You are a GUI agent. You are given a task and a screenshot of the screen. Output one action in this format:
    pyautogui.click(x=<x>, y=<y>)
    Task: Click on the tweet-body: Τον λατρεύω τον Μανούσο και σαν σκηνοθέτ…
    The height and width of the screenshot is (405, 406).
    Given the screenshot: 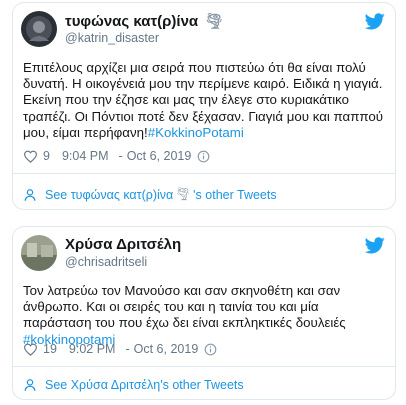 What is the action you would take?
    pyautogui.click(x=184, y=307)
    